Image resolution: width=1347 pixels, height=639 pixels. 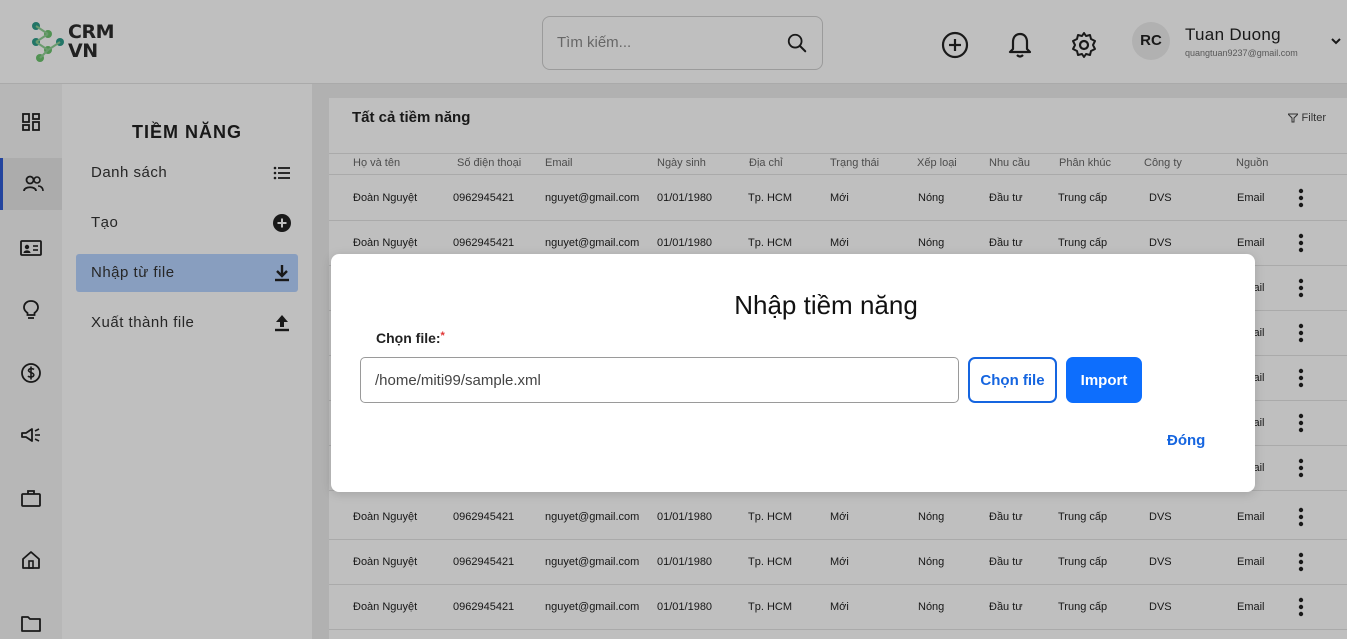 What do you see at coordinates (442, 336) in the screenshot?
I see `required-mark: *` at bounding box center [442, 336].